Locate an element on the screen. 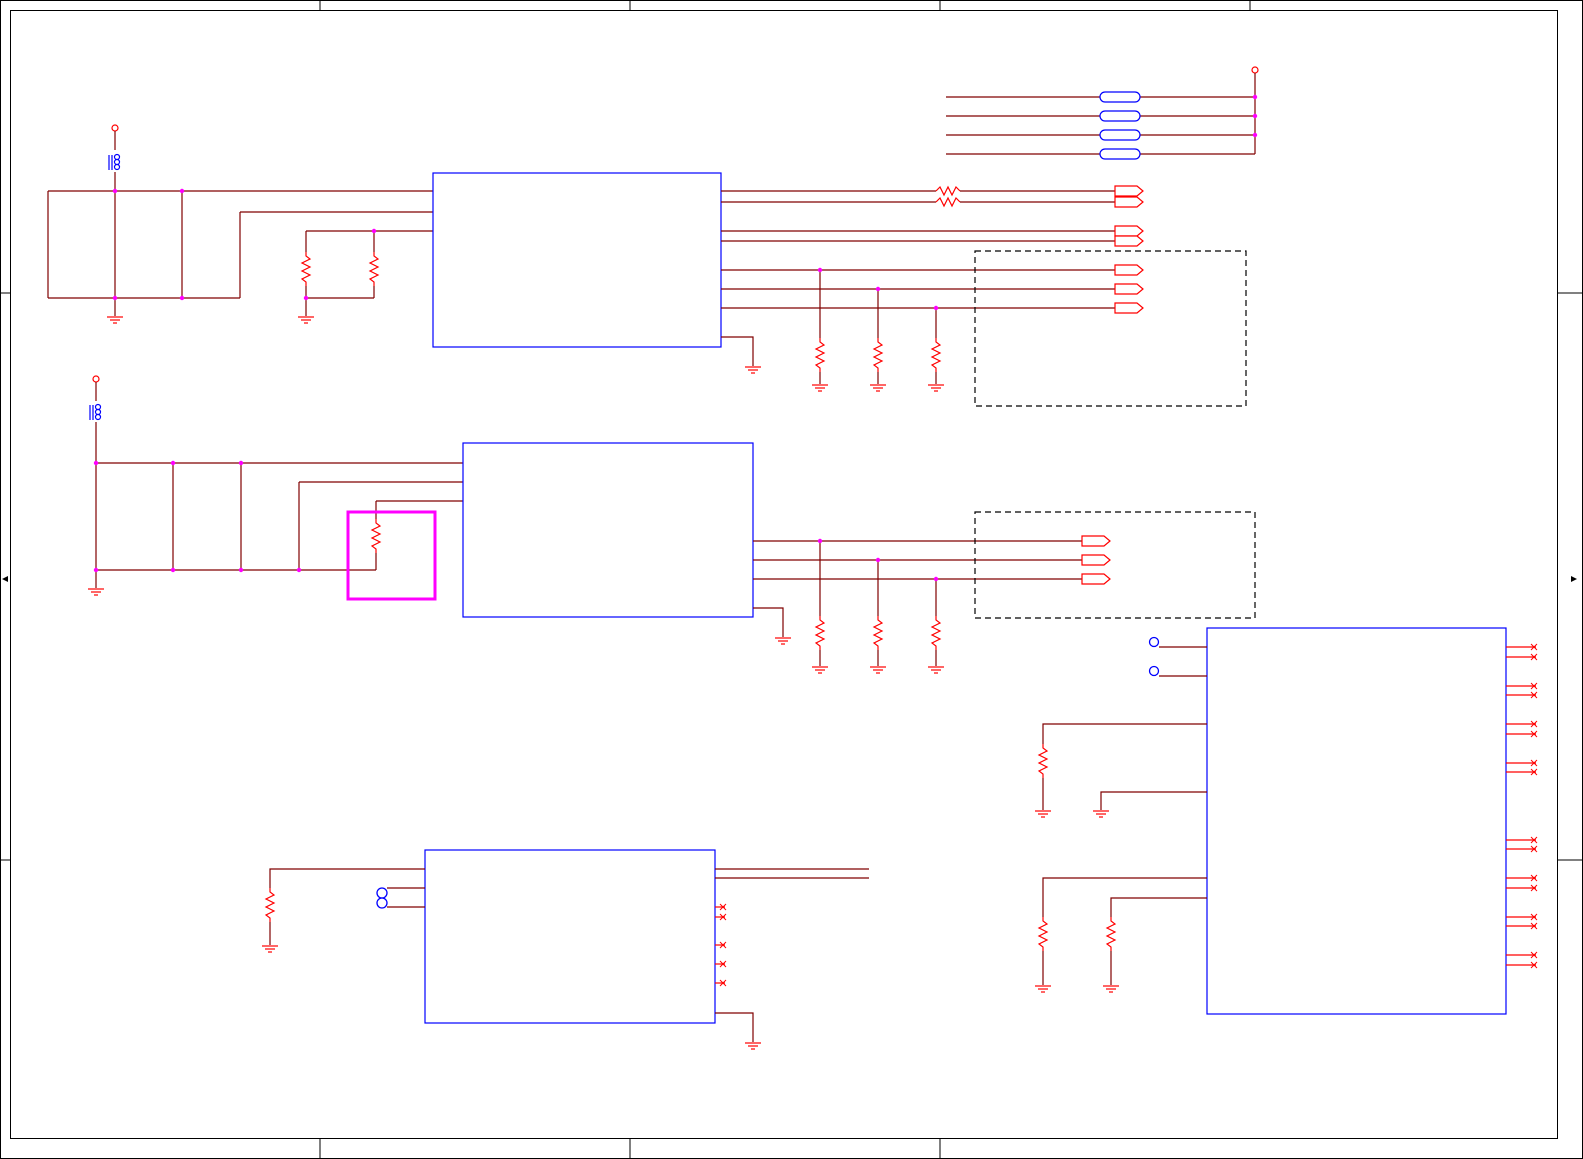 The height and width of the screenshot is (1159, 1583). fuse-bank is located at coordinates (1102, 113).